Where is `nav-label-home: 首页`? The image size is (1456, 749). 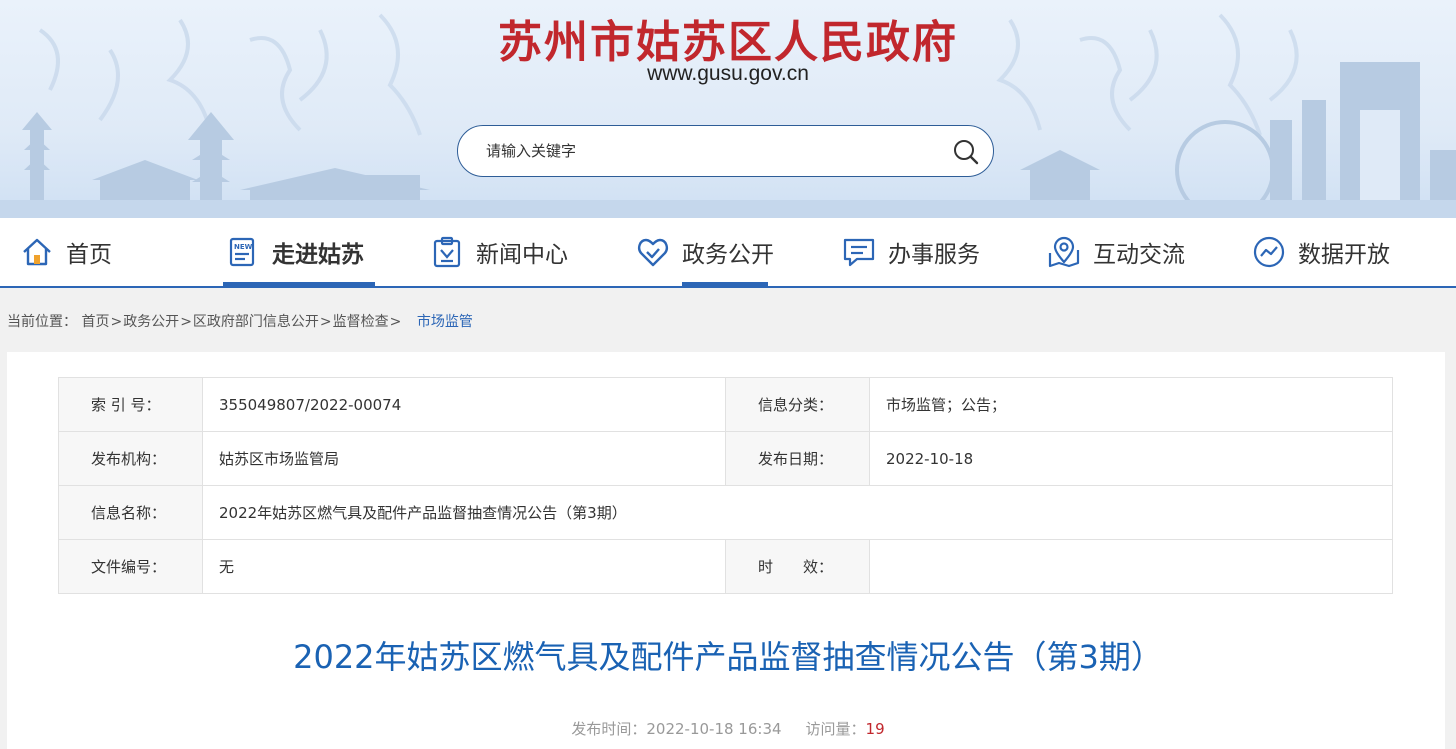
nav-label-home: 首页 is located at coordinates (89, 255).